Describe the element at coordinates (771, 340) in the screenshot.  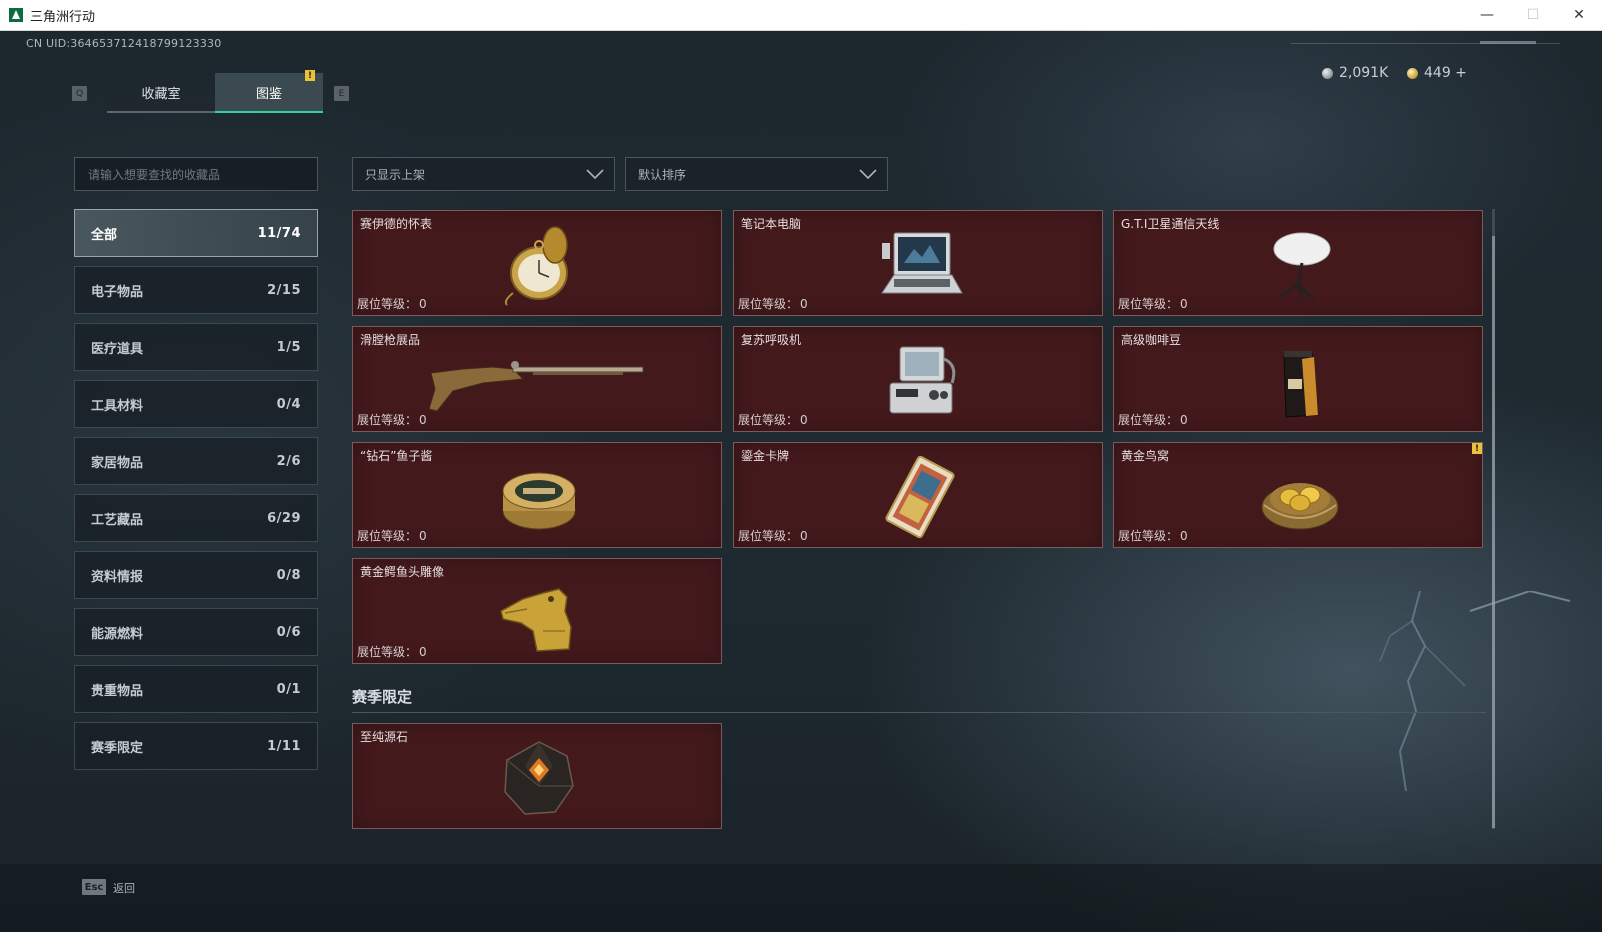
I see `item-name: 复苏呼吸机` at that location.